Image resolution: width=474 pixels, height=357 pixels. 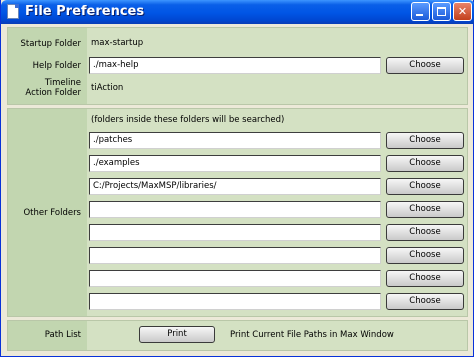 I want to click on other-folder-choose-button-8: Choose, so click(x=425, y=301).